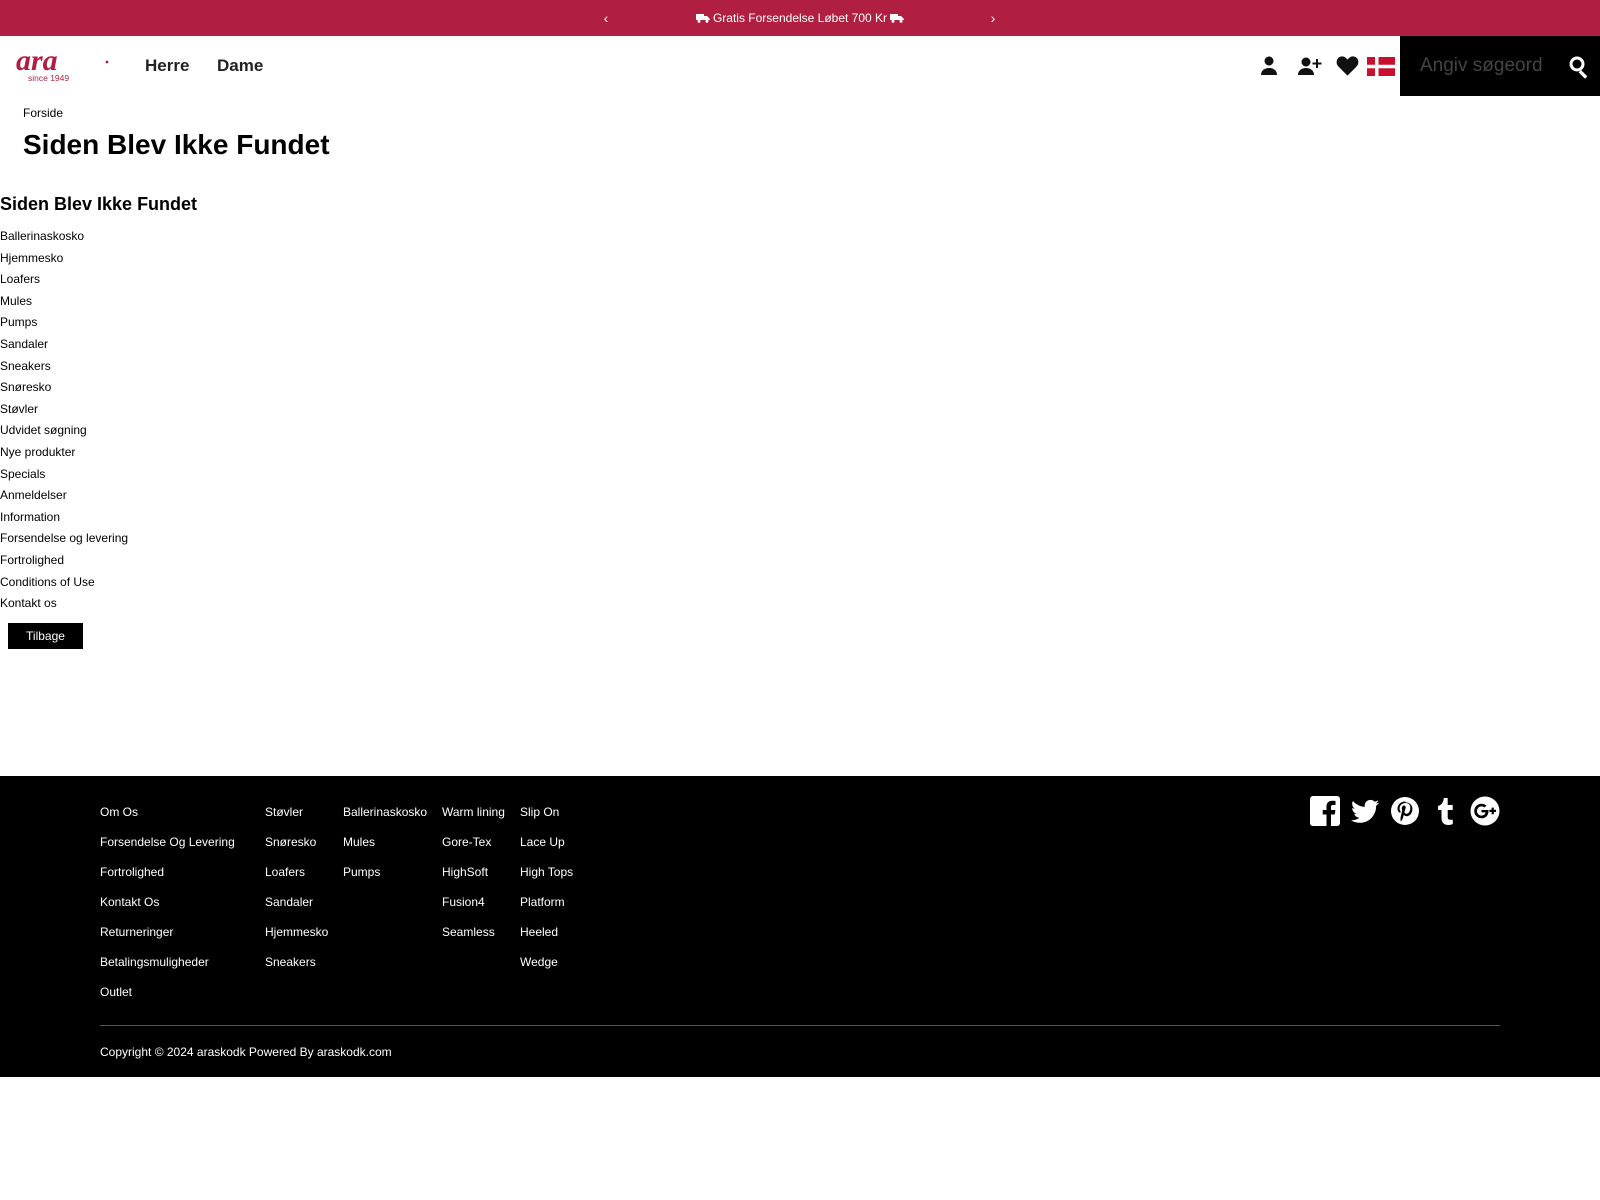 The height and width of the screenshot is (1200, 1600). What do you see at coordinates (64, 367) in the screenshot?
I see `sitemap-link: Sneakers` at bounding box center [64, 367].